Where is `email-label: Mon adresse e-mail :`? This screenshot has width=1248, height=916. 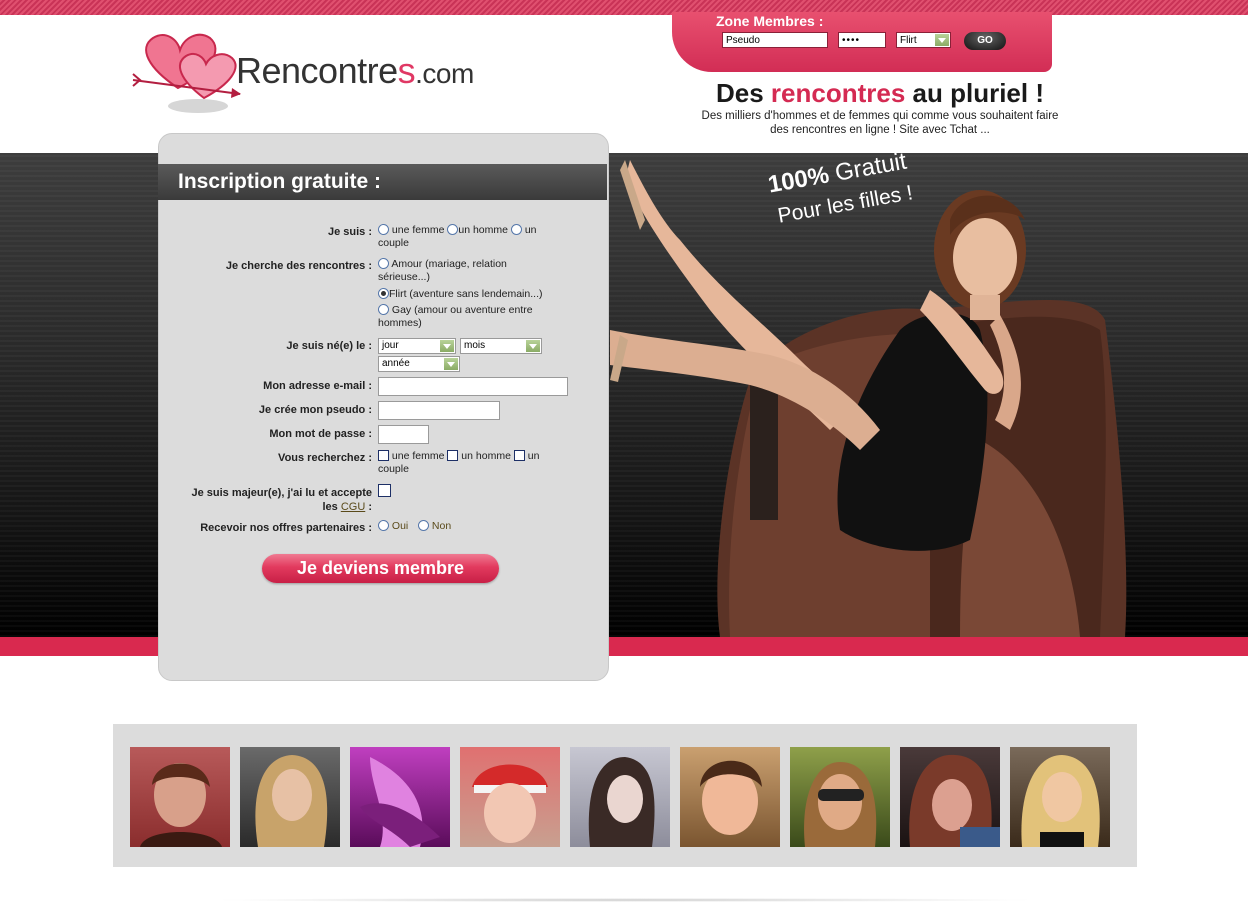
email-label: Mon adresse e-mail : is located at coordinates (317, 386).